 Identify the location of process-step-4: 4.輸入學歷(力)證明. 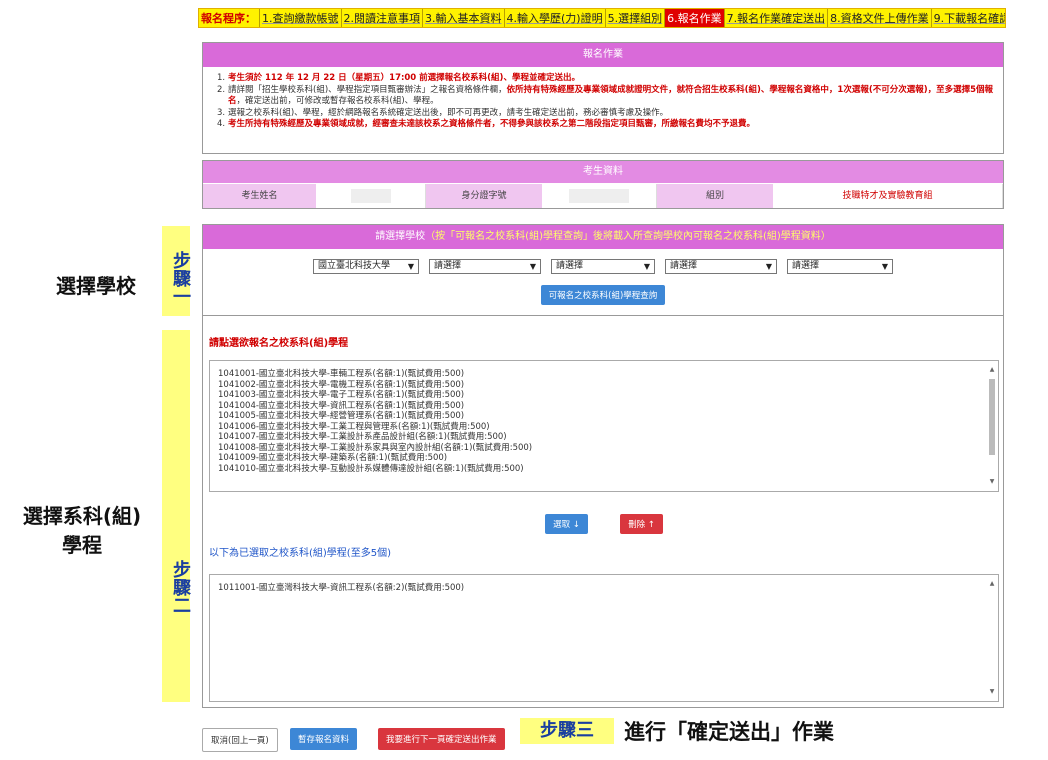
(554, 18).